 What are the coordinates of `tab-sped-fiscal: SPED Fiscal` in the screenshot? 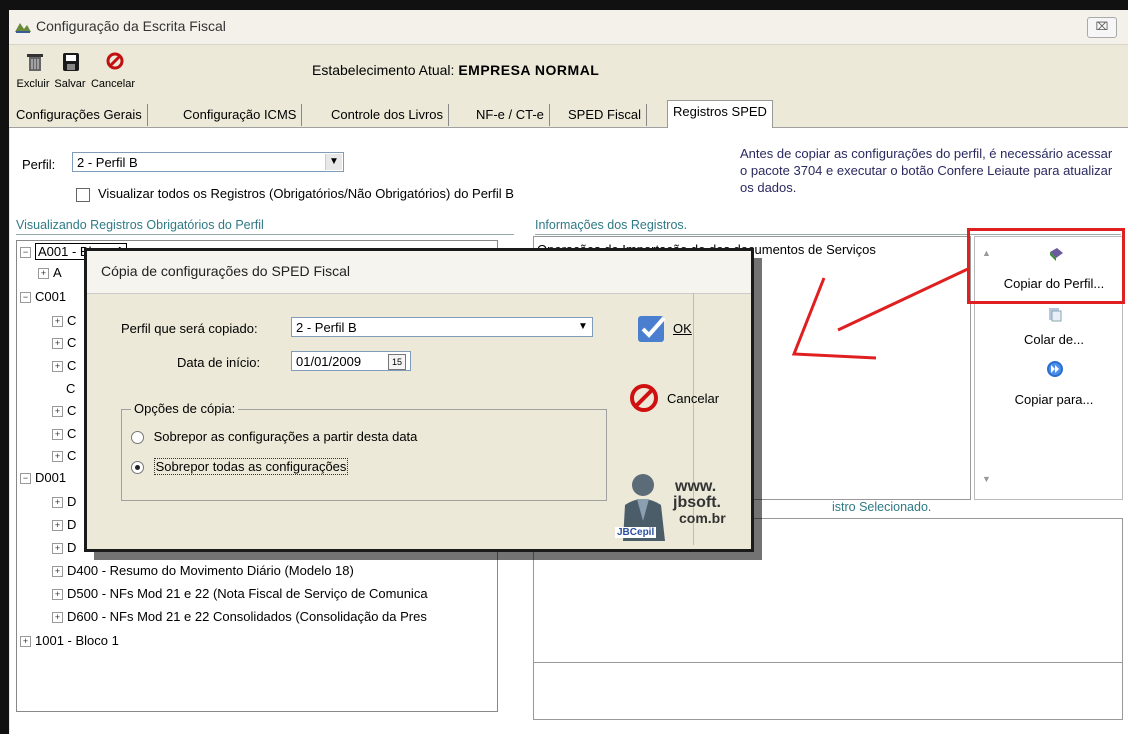 It's located at (605, 115).